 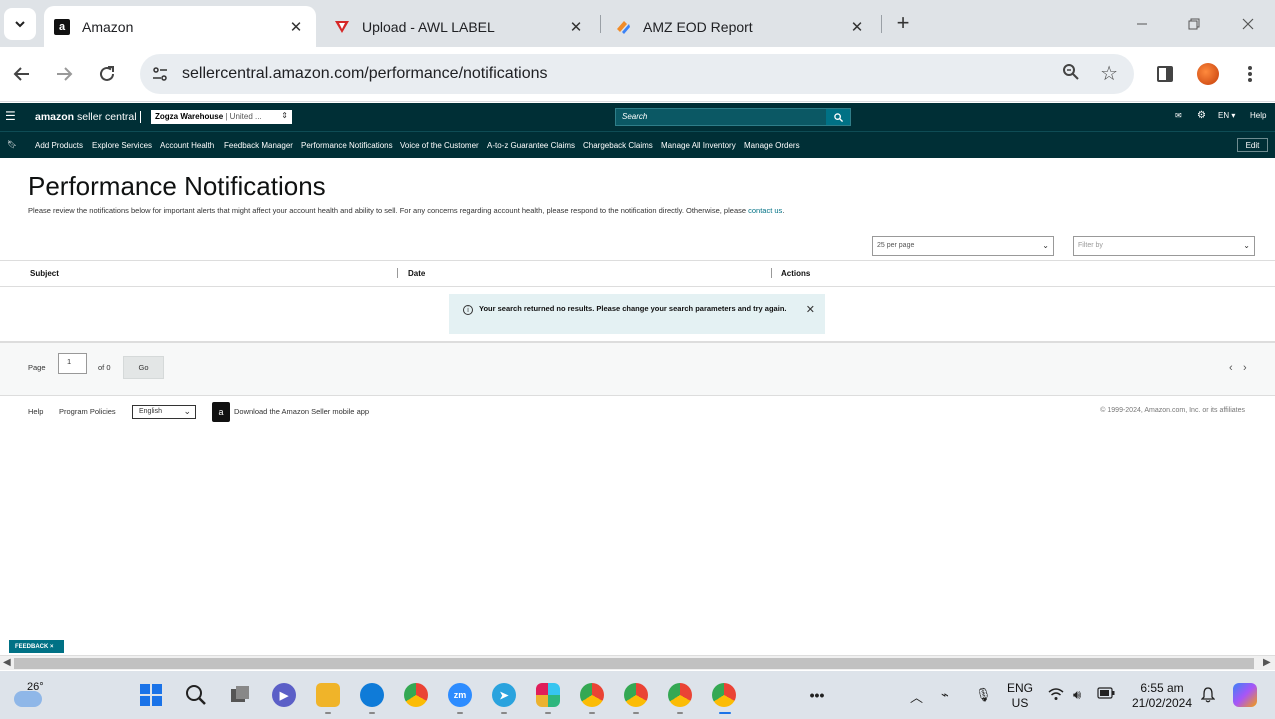 What do you see at coordinates (460, 26) in the screenshot?
I see `tab-upload-awl-label: Upload - AWL LABEL ✕` at bounding box center [460, 26].